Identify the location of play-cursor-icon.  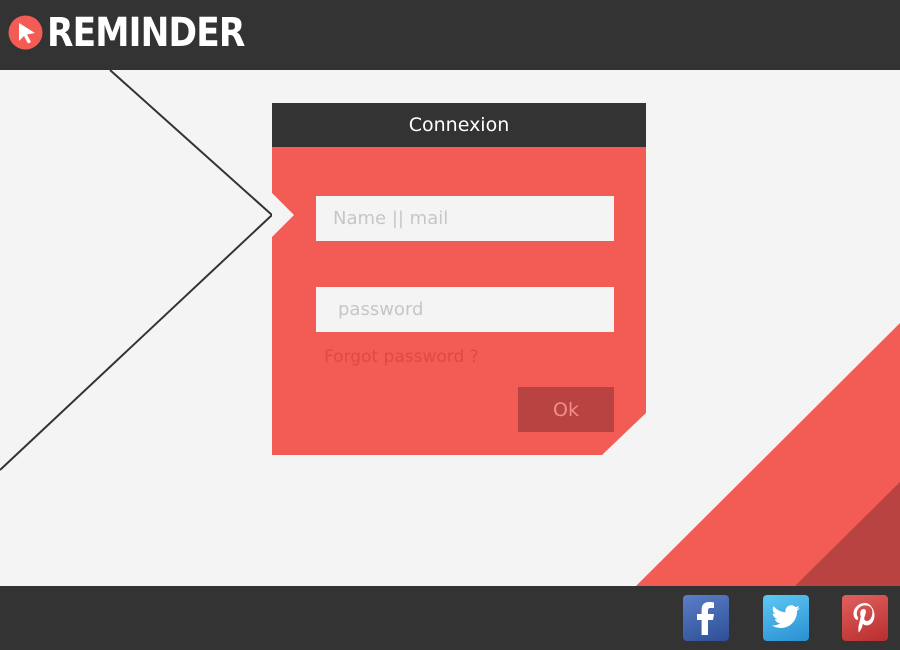
(25, 32).